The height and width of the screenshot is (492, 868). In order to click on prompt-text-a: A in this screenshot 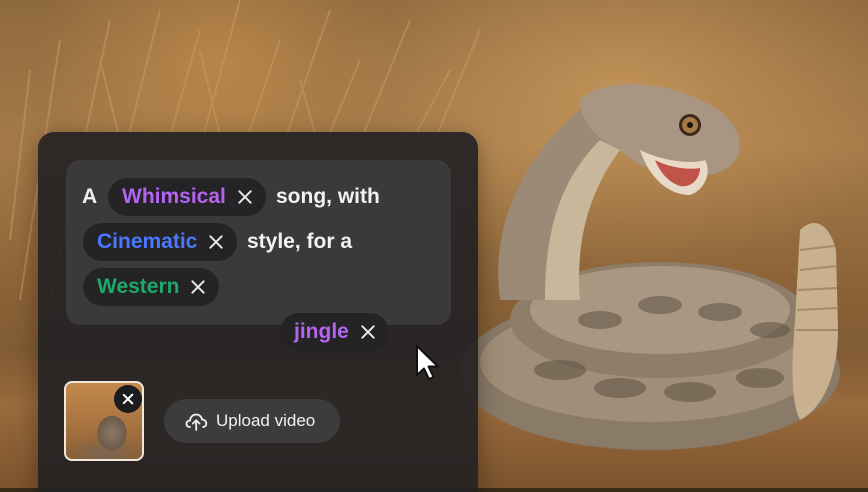, I will do `click(90, 196)`.